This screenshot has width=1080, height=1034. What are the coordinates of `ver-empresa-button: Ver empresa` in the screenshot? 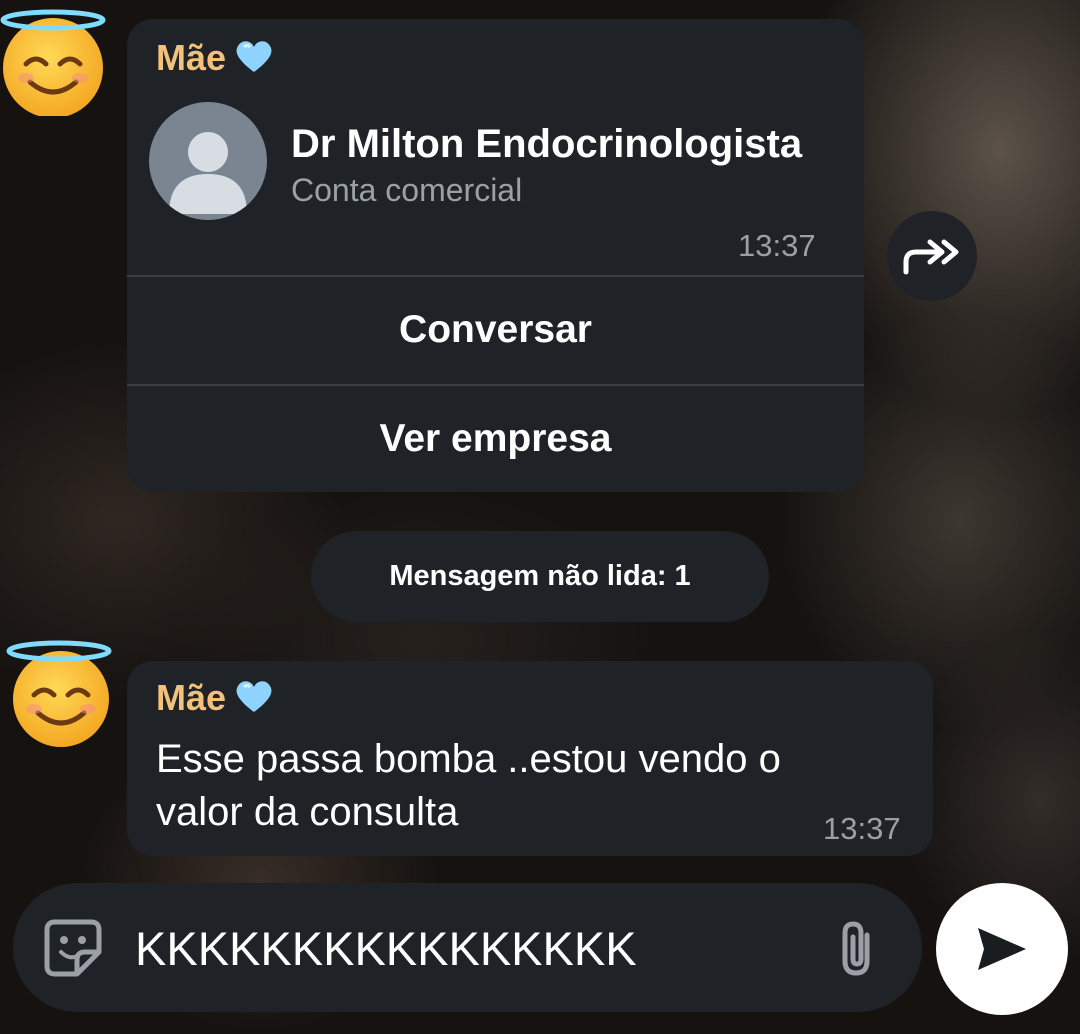 It's located at (495, 439).